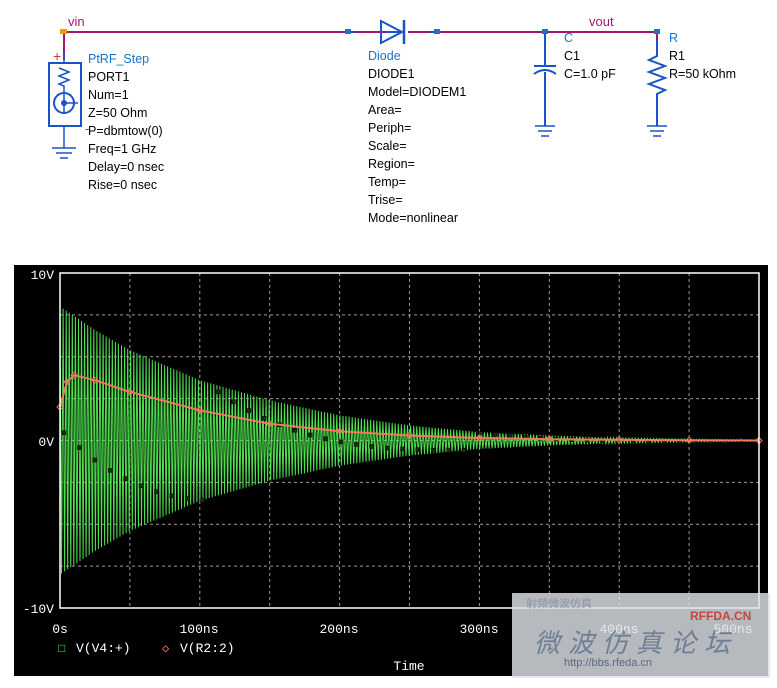 Image resolution: width=777 pixels, height=688 pixels. Describe the element at coordinates (721, 616) in the screenshot. I see `watermark-brand: RFFDA.CN` at that location.